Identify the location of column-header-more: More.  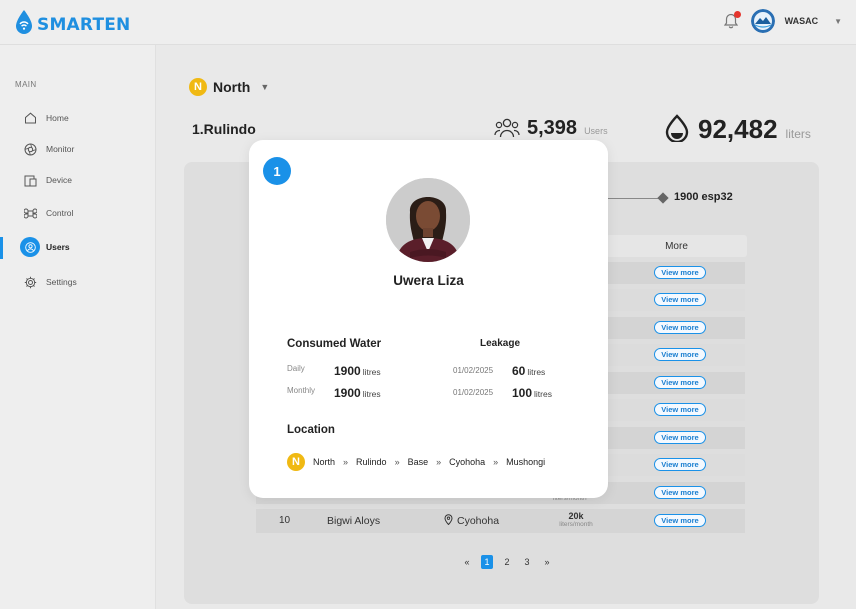
(676, 246).